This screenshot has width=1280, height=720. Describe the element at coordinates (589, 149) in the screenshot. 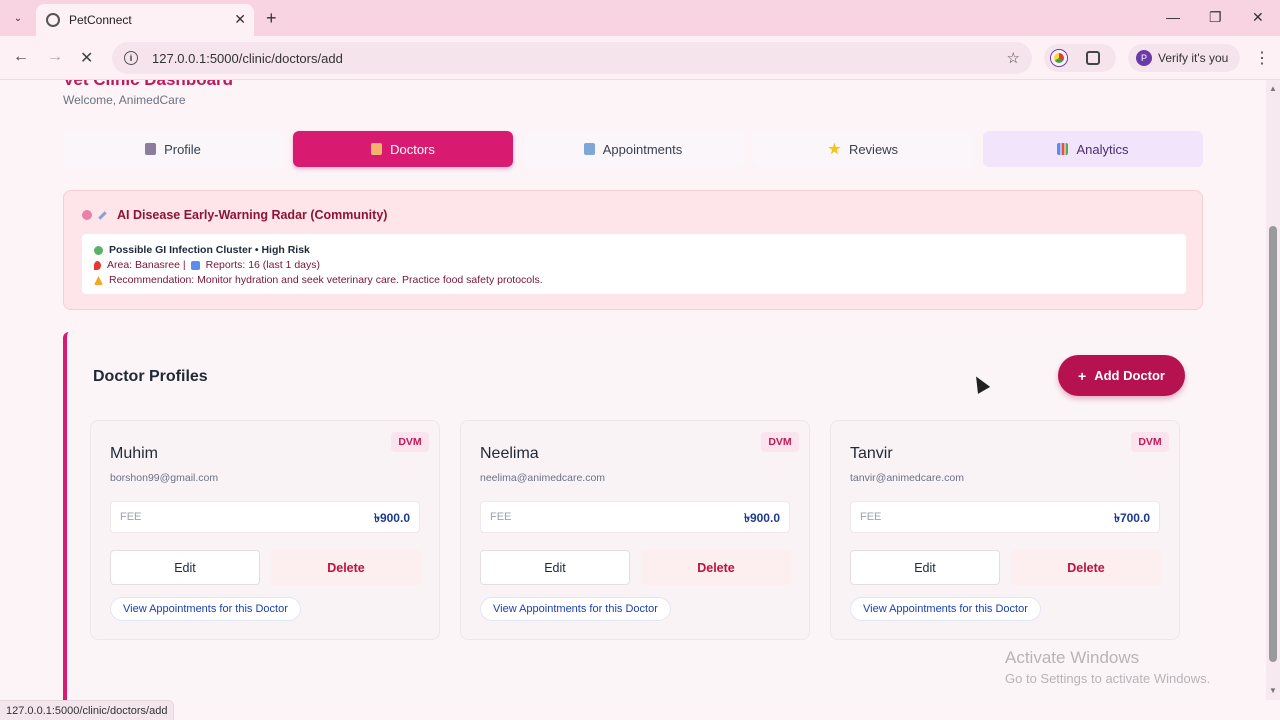

I see `calendar-icon` at that location.